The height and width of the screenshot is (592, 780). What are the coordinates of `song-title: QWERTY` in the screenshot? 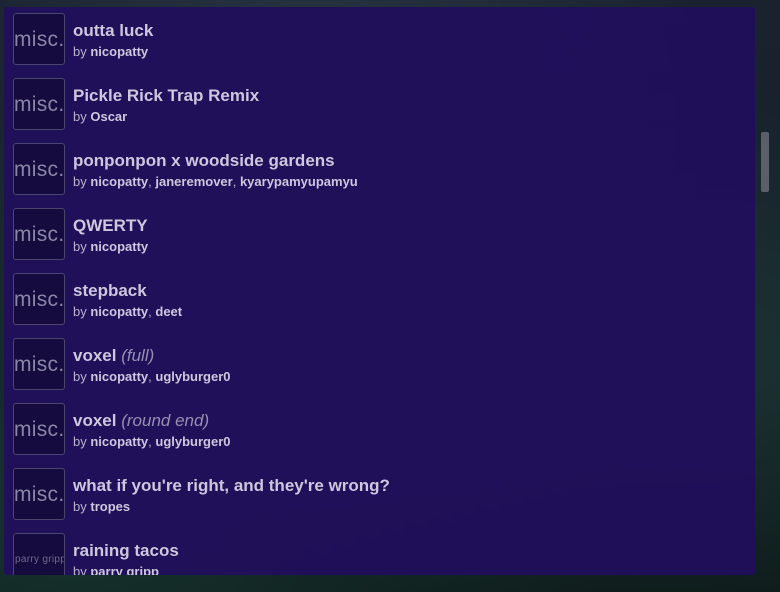 It's located at (110, 226).